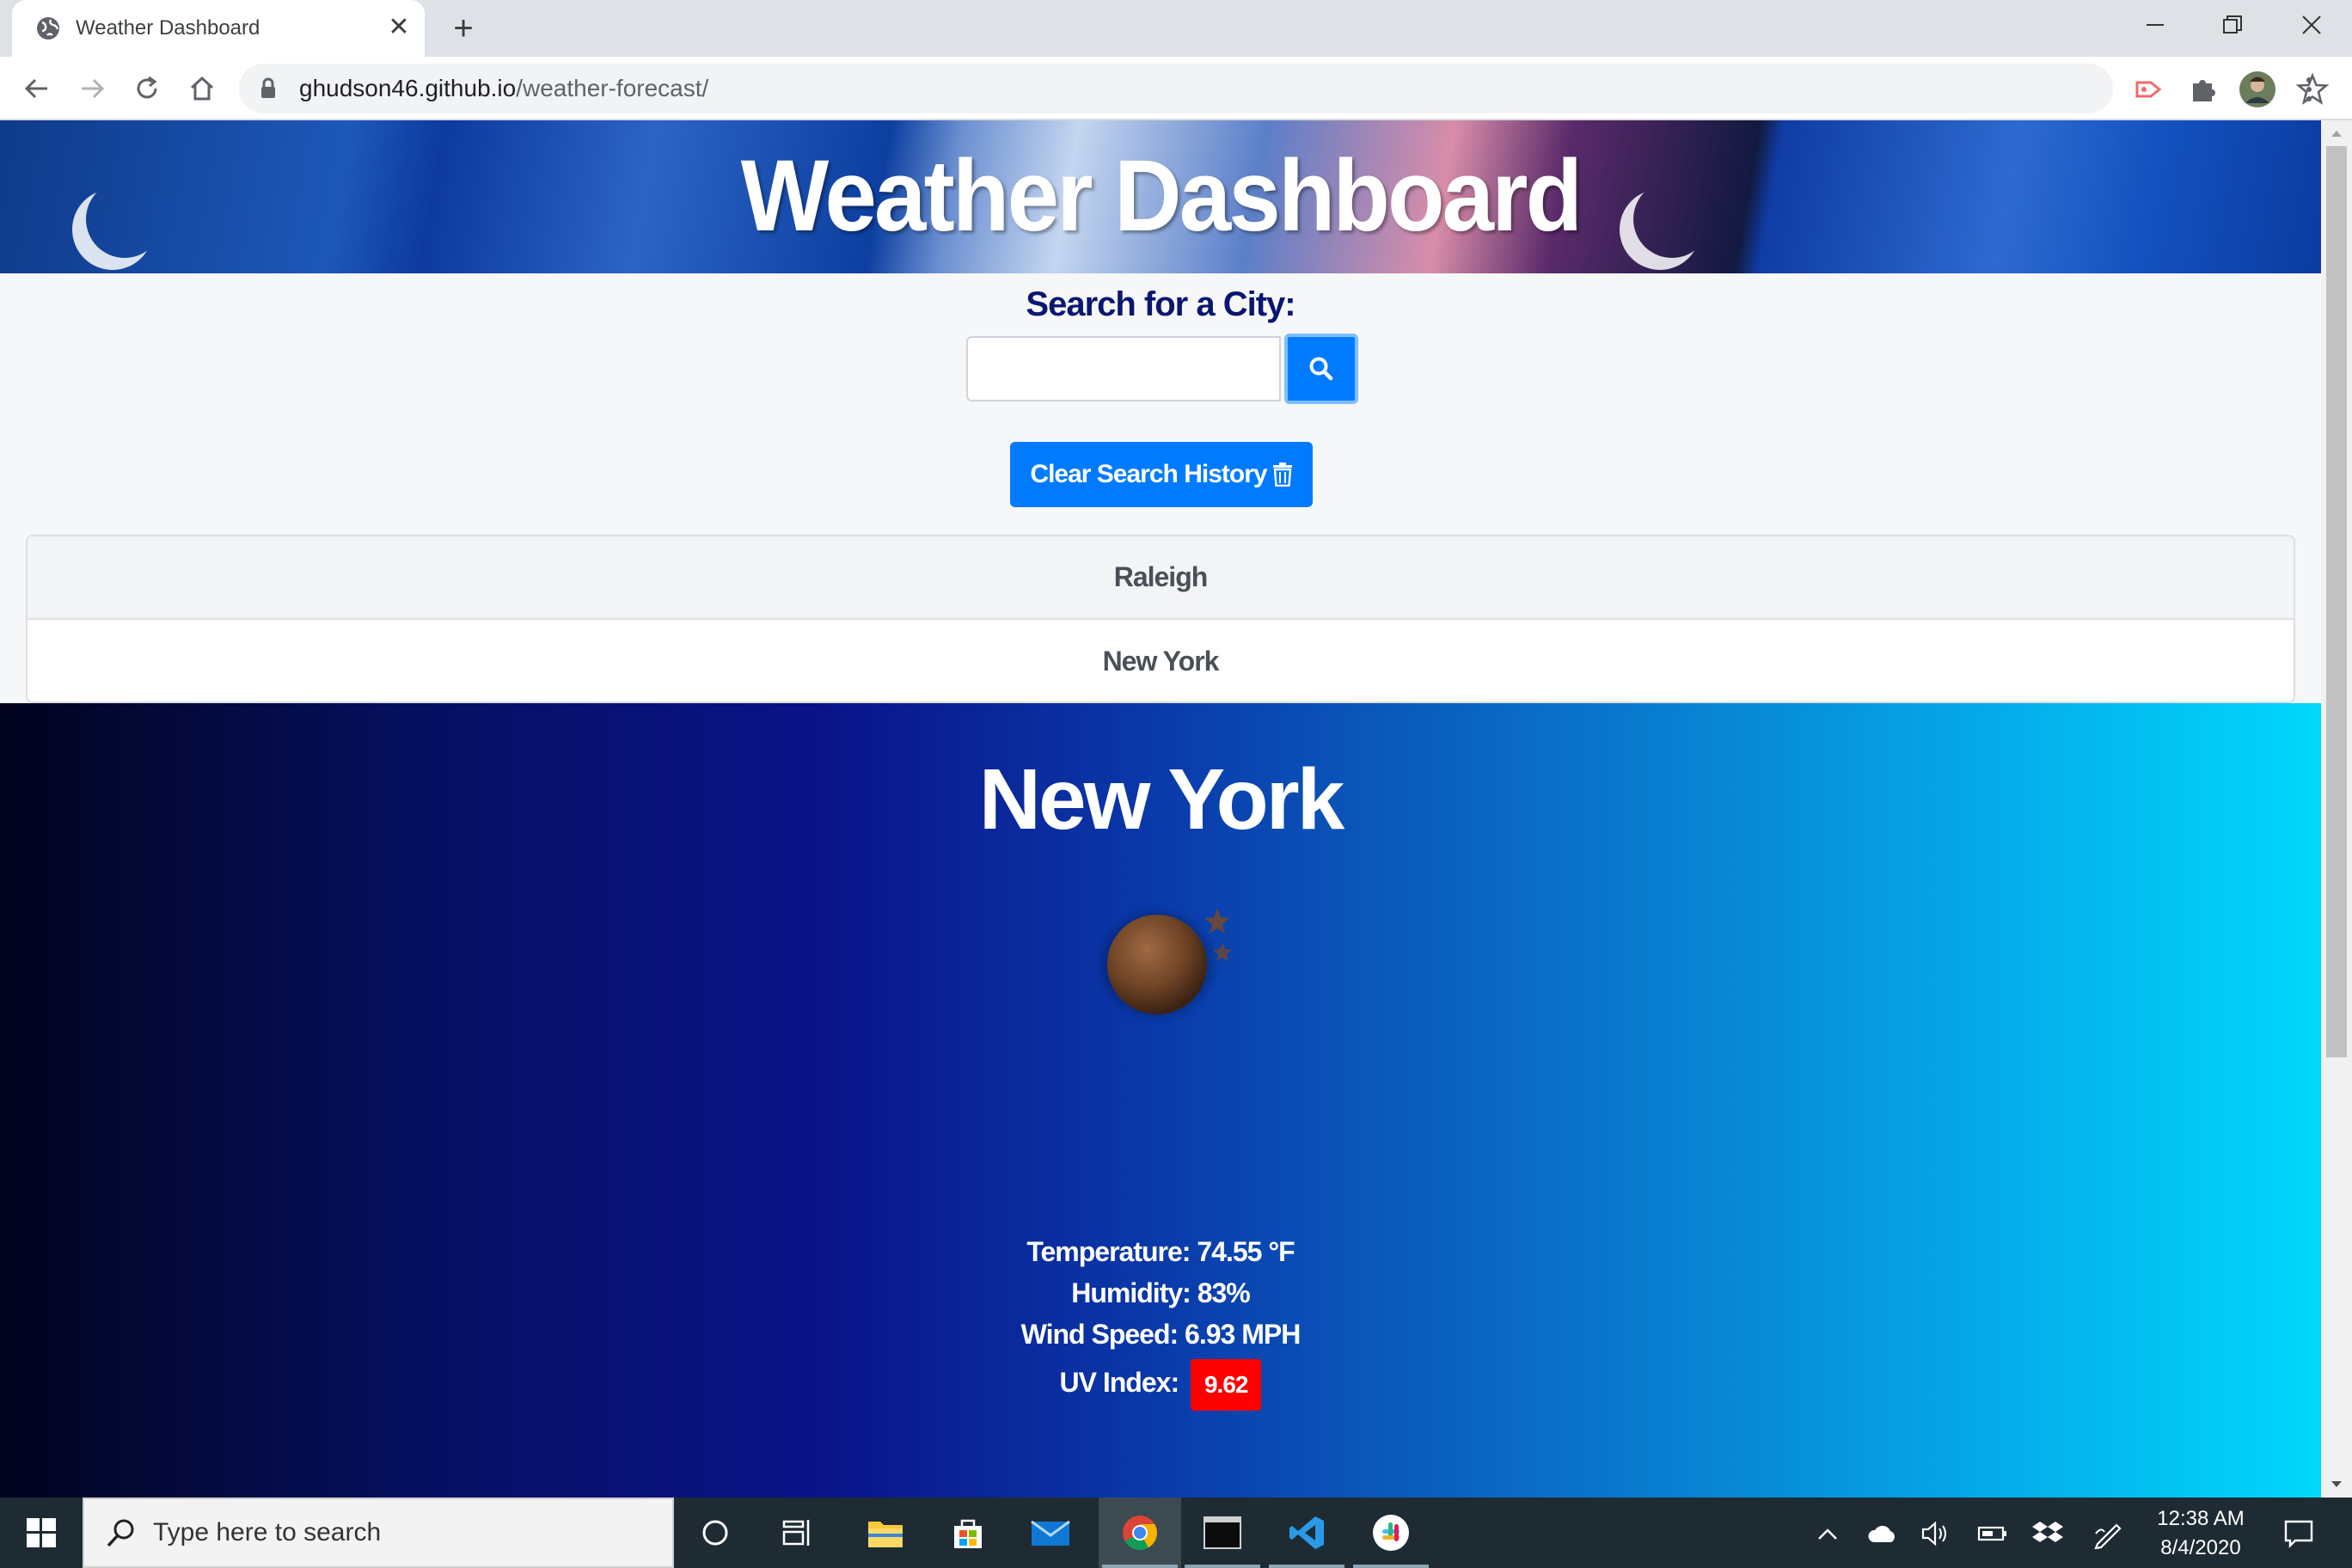 The image size is (2352, 1568). What do you see at coordinates (1148, 474) in the screenshot?
I see `clear-history-label: Clear Search History` at bounding box center [1148, 474].